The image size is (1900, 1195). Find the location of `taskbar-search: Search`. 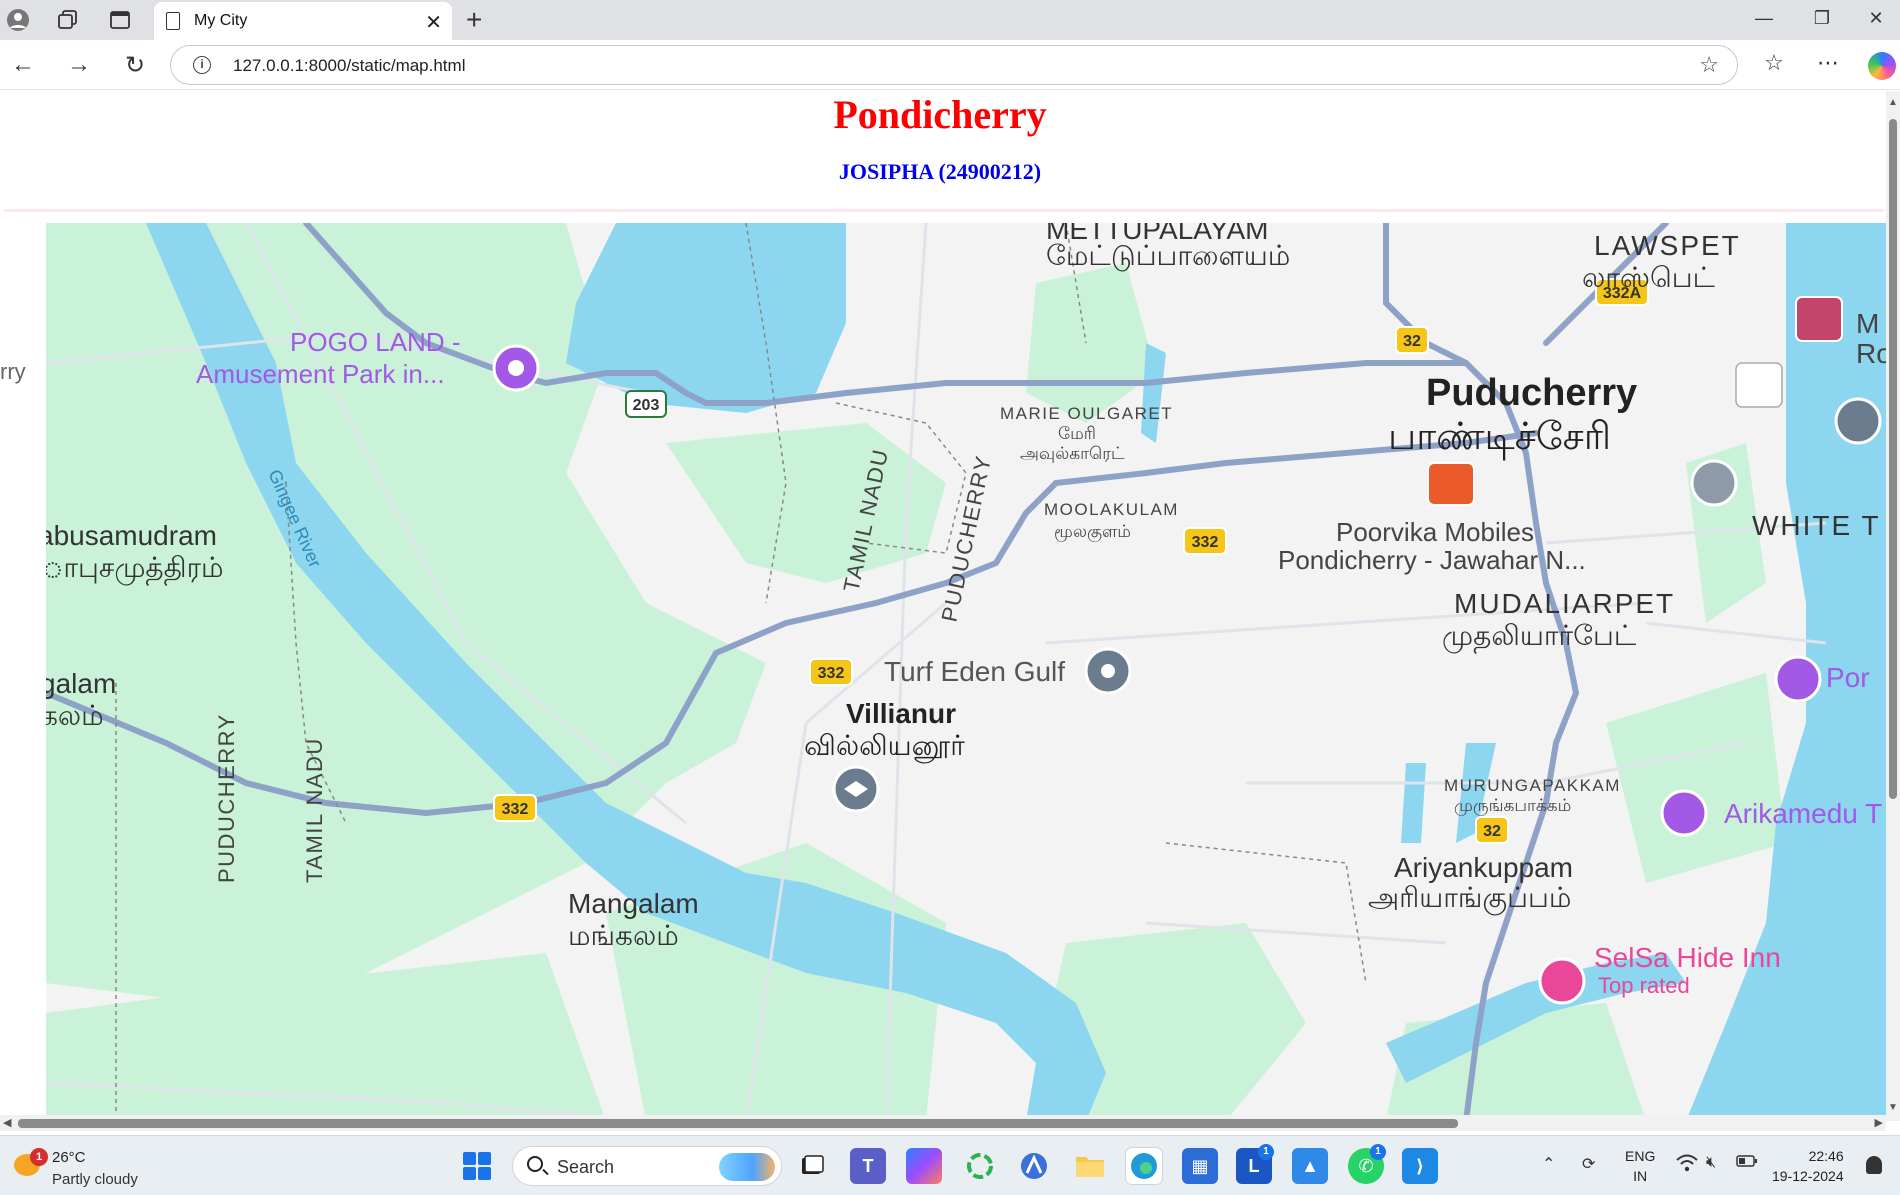

taskbar-search: Search is located at coordinates (647, 1166).